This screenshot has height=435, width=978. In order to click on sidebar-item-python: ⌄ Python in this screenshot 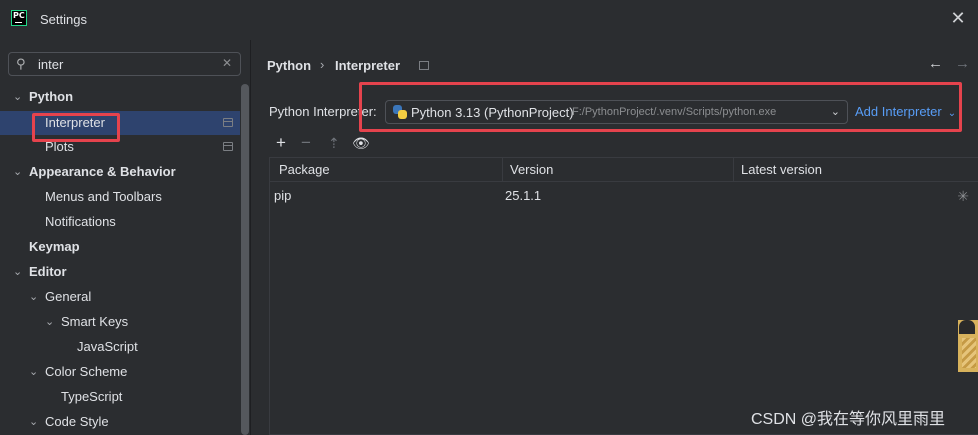, I will do `click(120, 97)`.